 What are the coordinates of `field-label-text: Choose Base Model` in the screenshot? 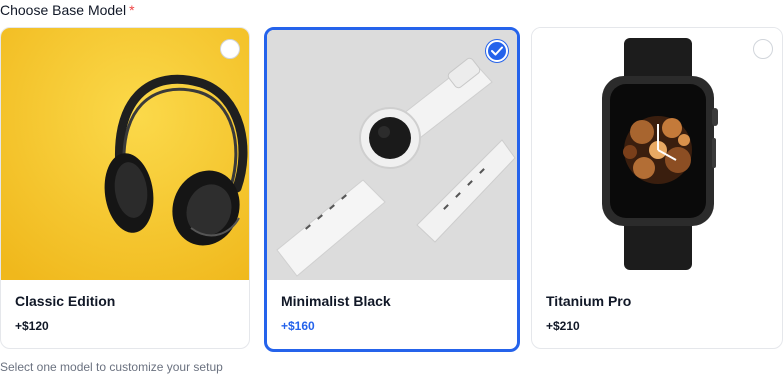 It's located at (63, 10).